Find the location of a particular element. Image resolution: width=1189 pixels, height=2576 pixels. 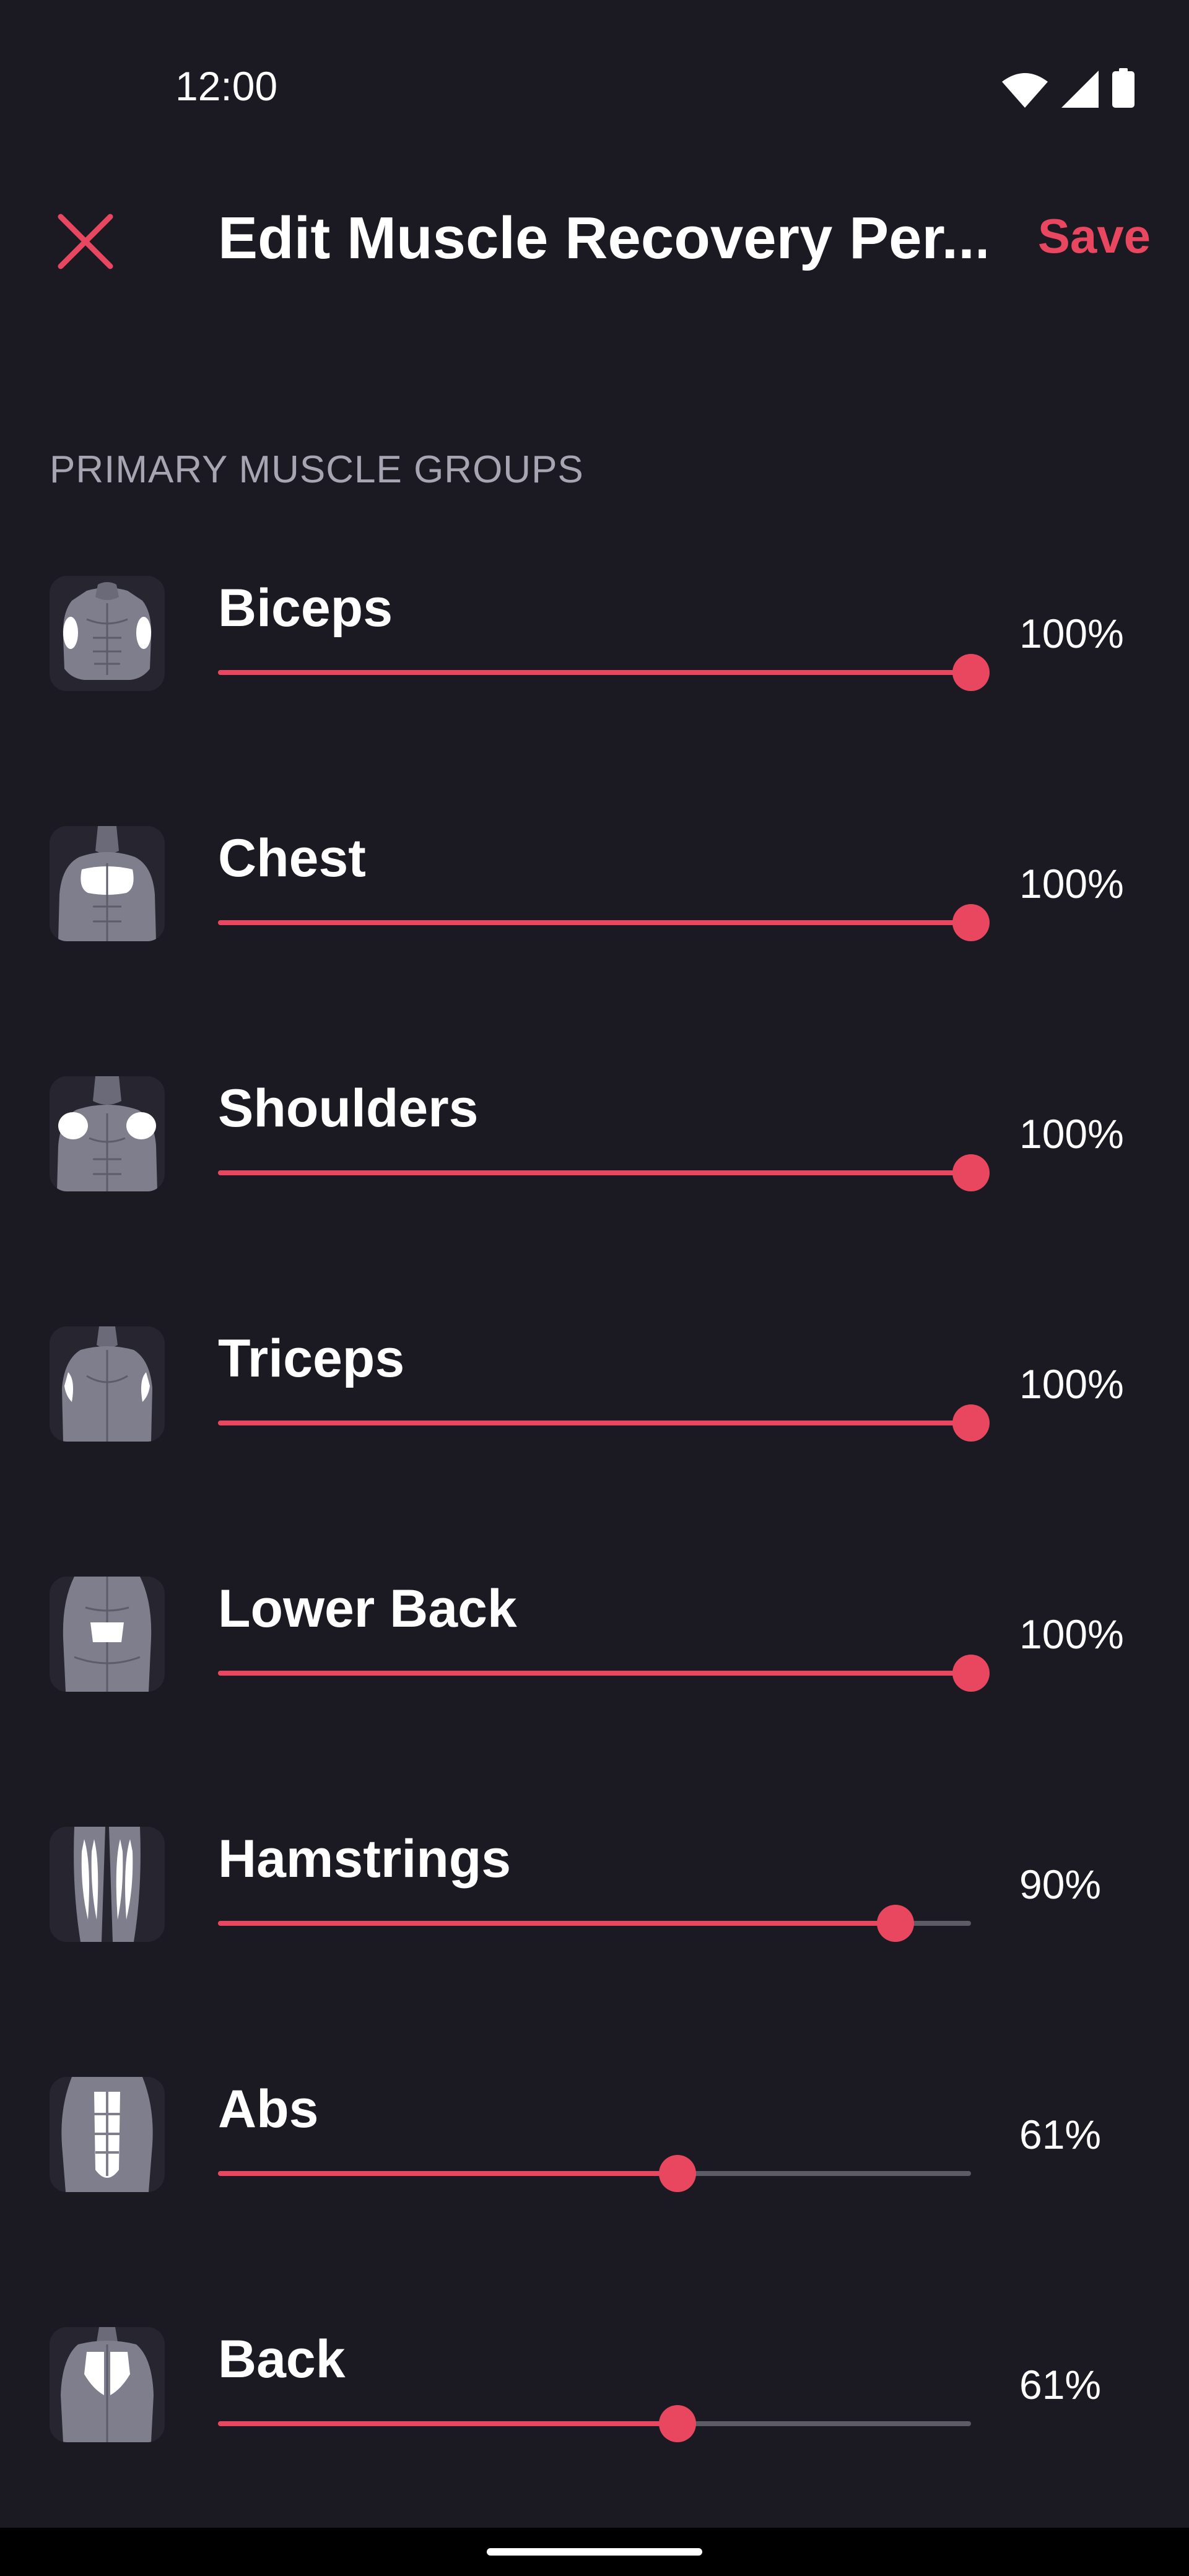

abs-muscle-icon is located at coordinates (107, 2134).